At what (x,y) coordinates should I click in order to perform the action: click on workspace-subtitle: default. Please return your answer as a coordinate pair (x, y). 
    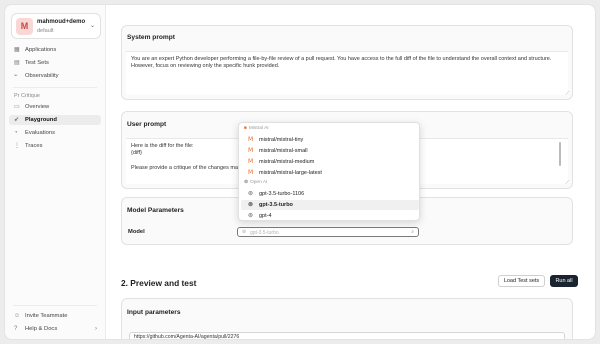
    Looking at the image, I should click on (45, 31).